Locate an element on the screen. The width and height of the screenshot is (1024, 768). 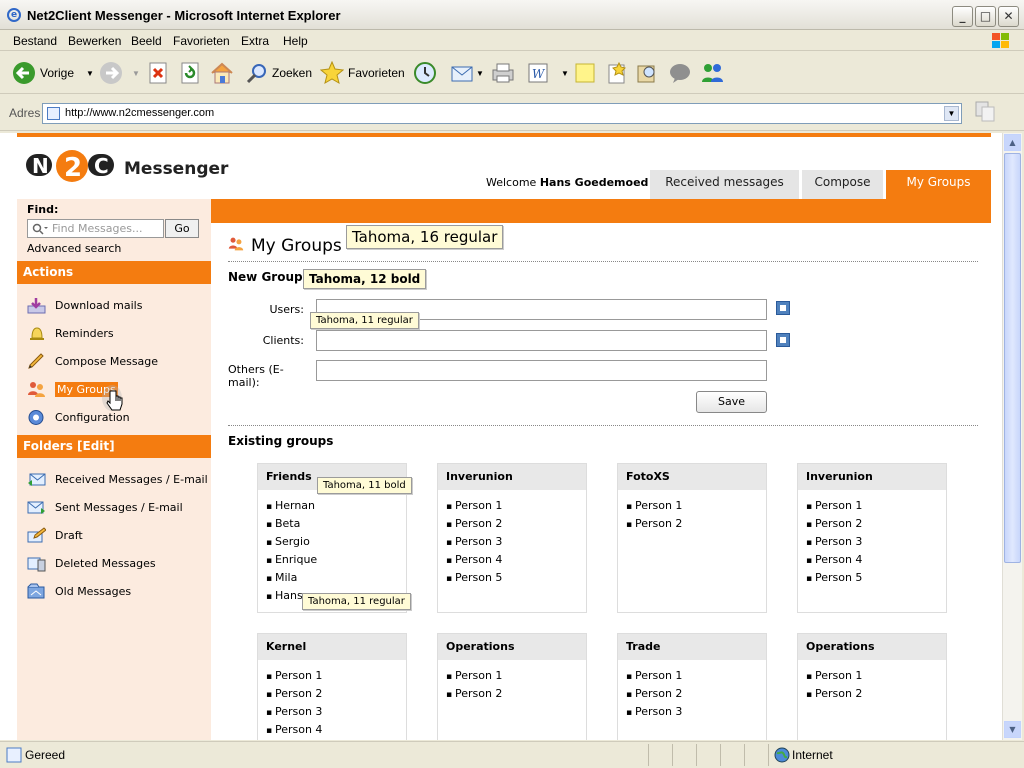
vertical-scrollbar: ▲ ▼ is located at coordinates (1012, 436).